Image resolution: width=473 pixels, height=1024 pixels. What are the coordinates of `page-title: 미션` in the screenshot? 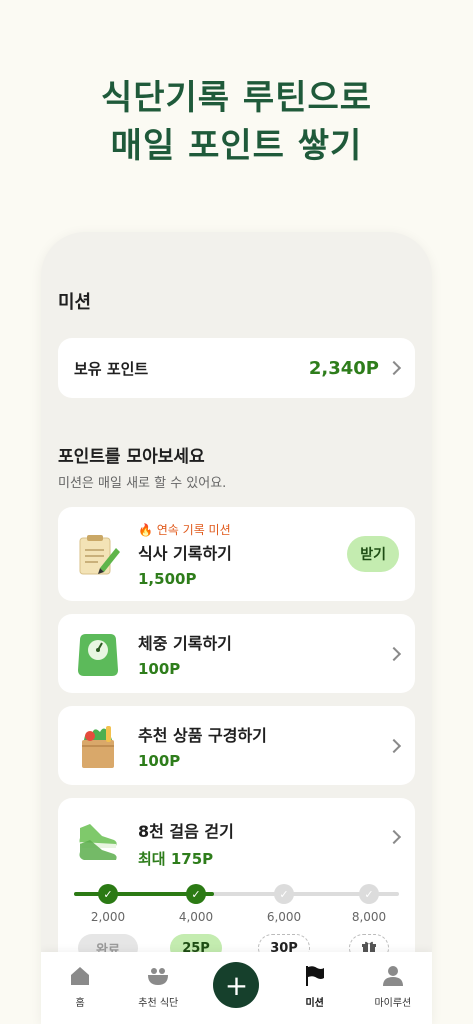 It's located at (75, 302).